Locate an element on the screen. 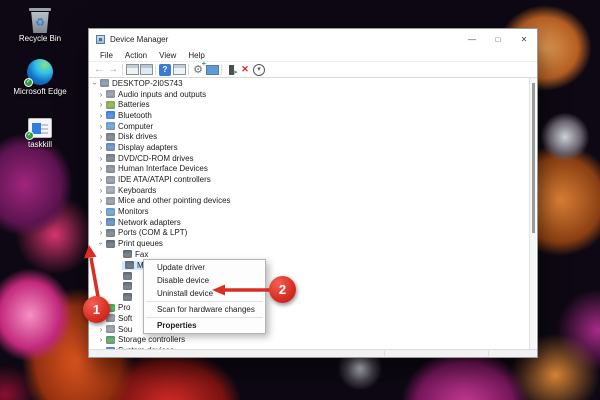 The height and width of the screenshot is (400, 600). context-menu-item-update-driver: Update driver is located at coordinates (204, 267).